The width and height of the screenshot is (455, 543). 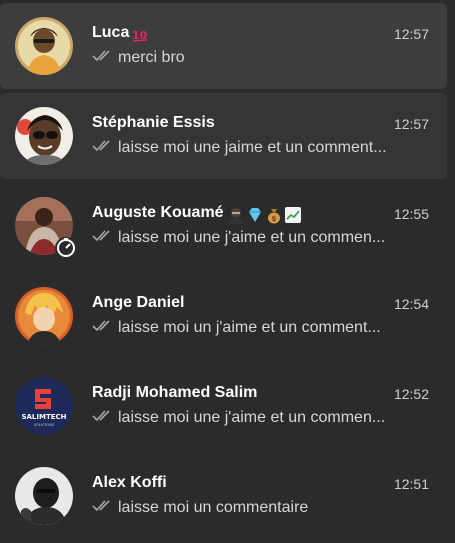 I want to click on salimtech-logo-icon, so click(x=43, y=399).